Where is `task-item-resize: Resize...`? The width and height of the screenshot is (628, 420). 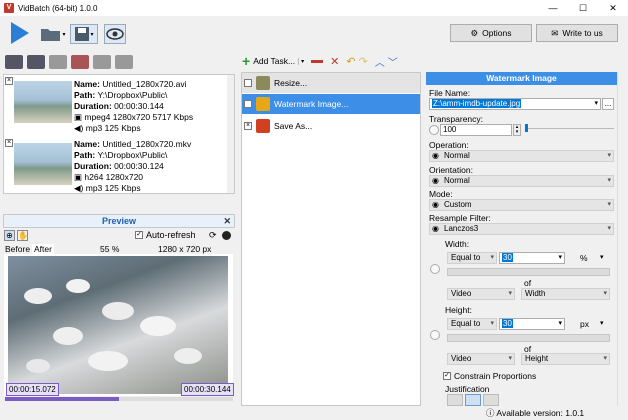 task-item-resize: Resize... is located at coordinates (331, 83).